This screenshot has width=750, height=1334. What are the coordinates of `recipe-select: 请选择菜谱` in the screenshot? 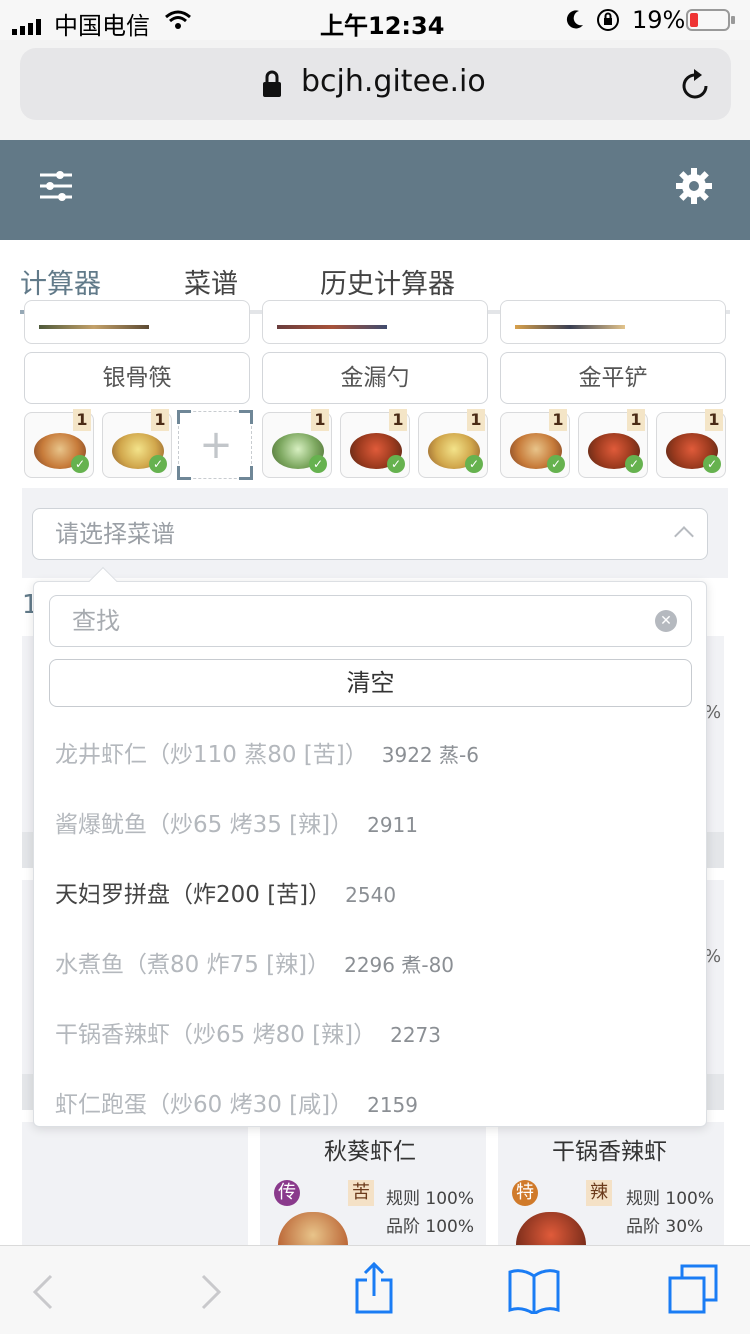 It's located at (370, 534).